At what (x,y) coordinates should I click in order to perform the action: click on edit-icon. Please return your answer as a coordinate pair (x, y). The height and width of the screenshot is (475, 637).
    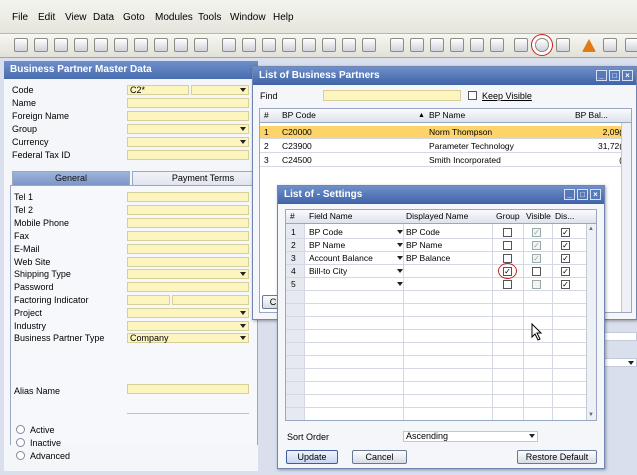
    Looking at the image, I should click on (521, 45).